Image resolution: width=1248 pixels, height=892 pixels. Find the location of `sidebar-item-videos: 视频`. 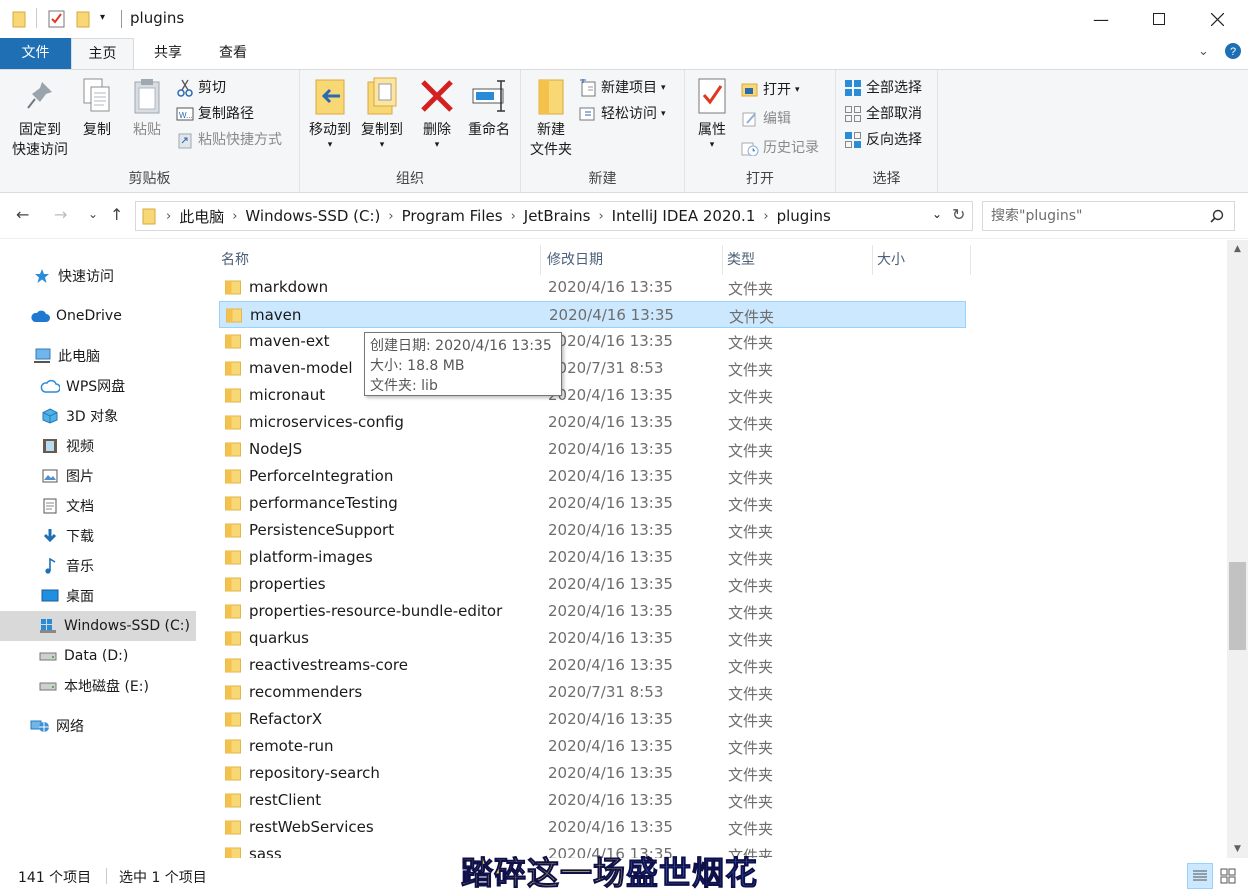

sidebar-item-videos: 视频 is located at coordinates (98, 446).